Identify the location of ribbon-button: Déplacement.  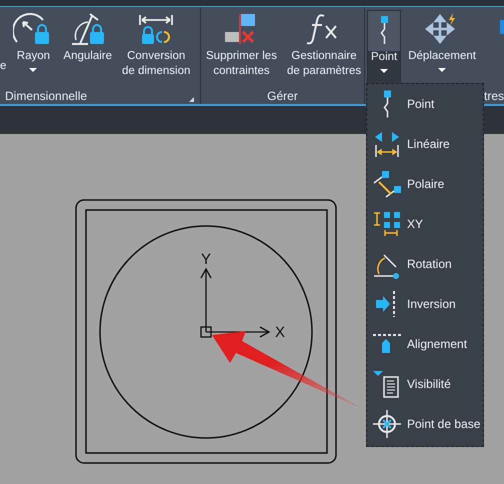
(442, 48).